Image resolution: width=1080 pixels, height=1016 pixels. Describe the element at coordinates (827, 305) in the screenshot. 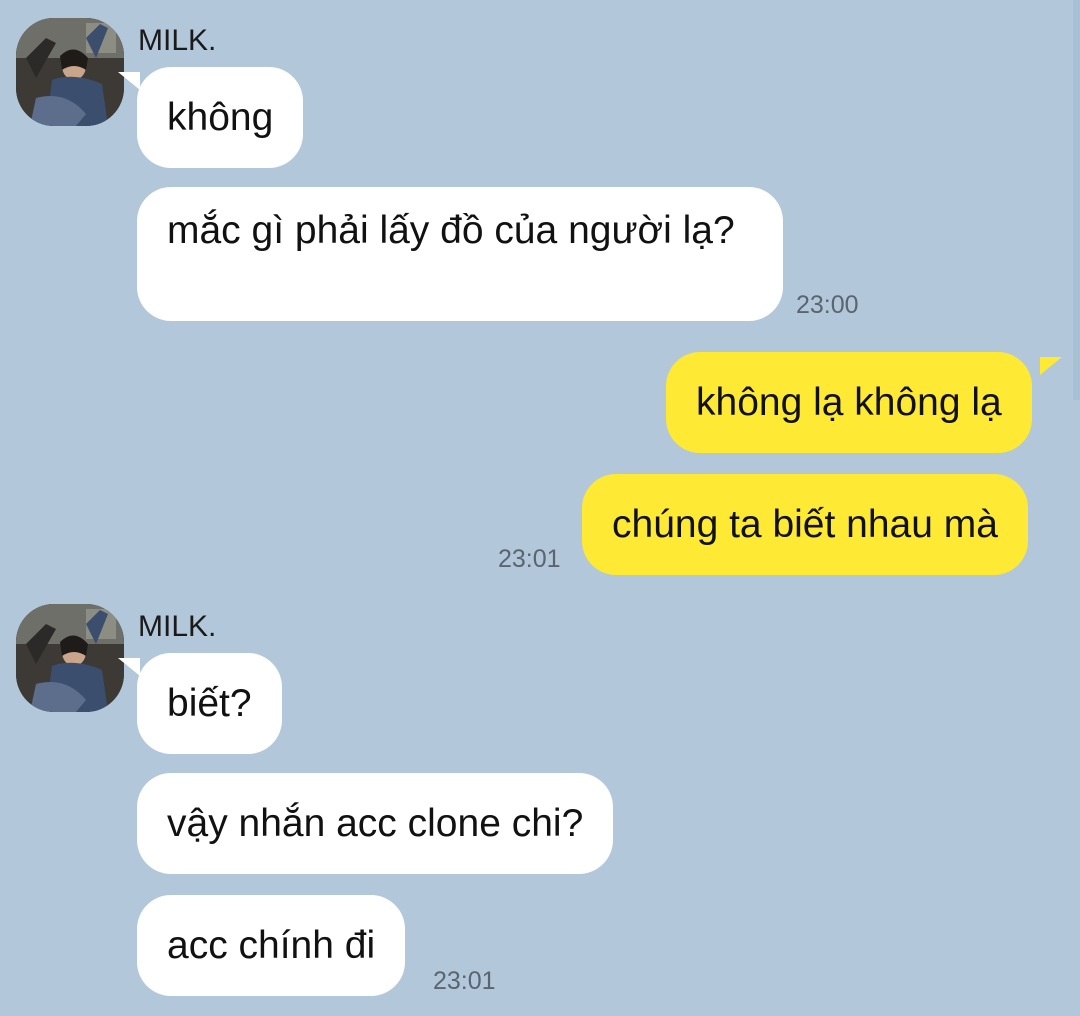

I see `message-timestamp: 23:00` at that location.